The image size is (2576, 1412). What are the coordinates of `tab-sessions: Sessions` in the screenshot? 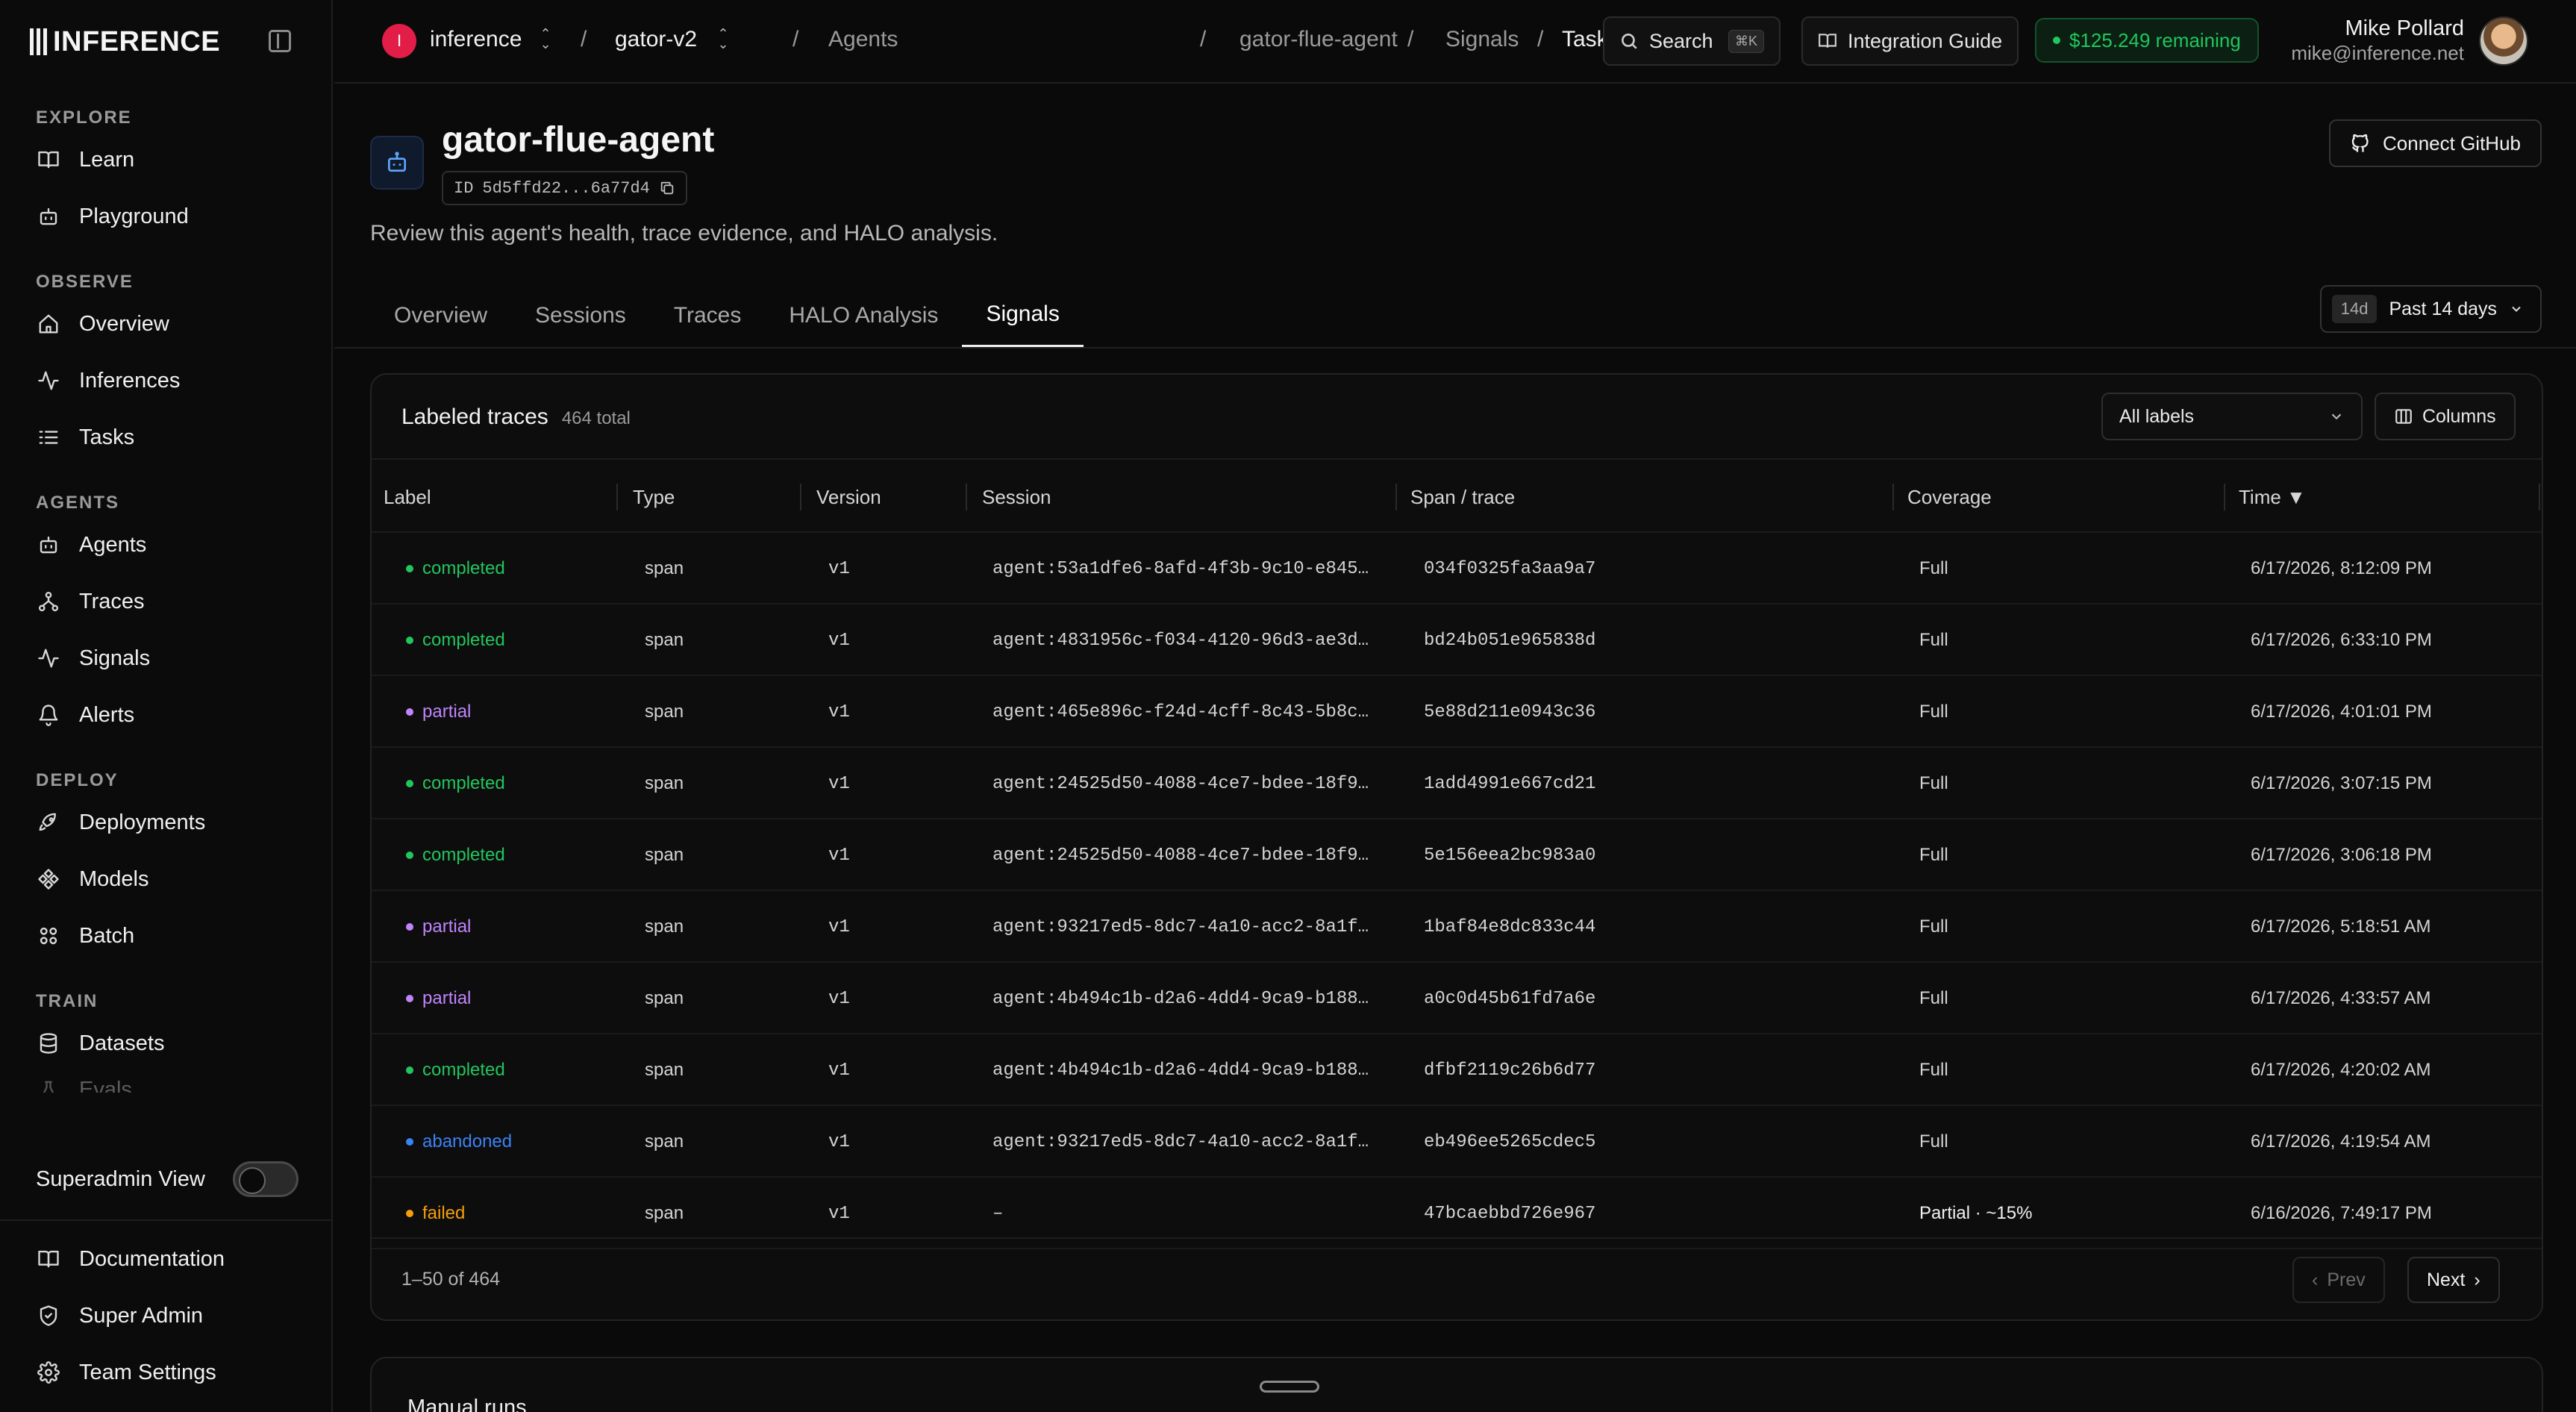 It's located at (580, 316).